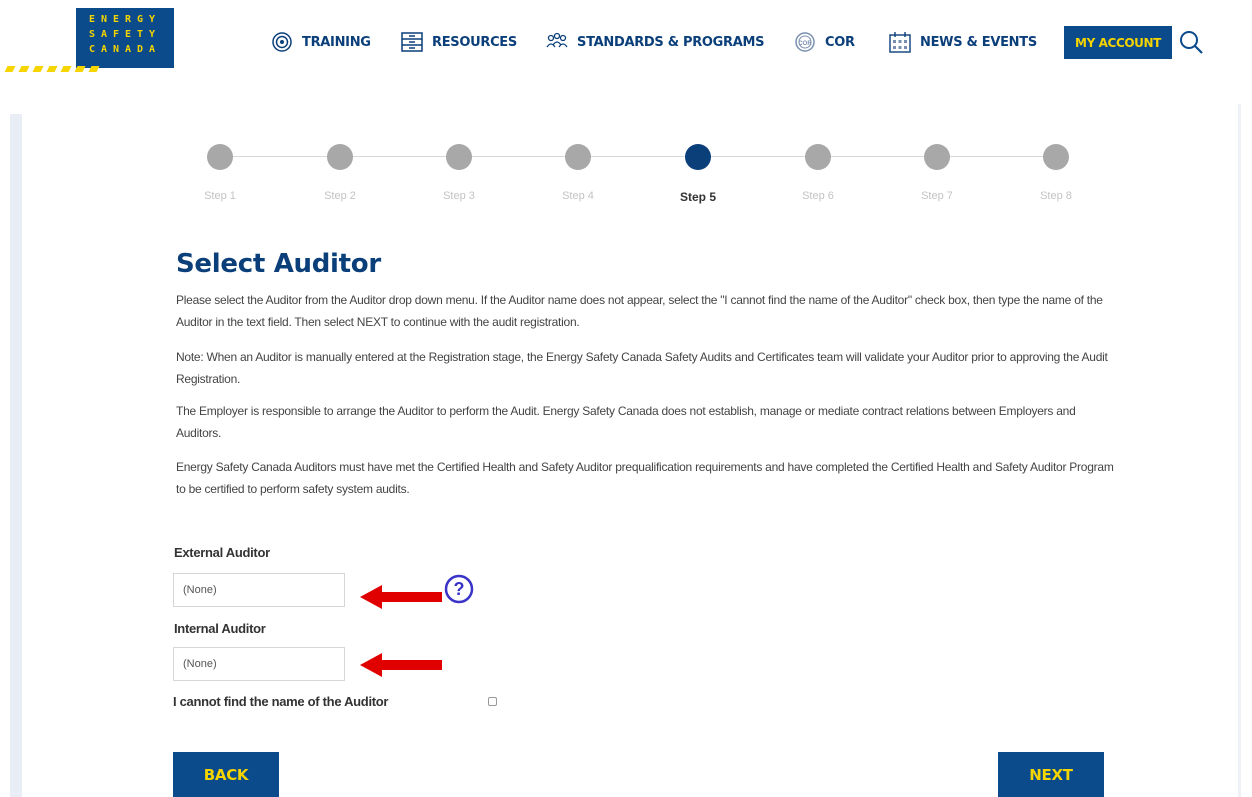 The height and width of the screenshot is (797, 1252). Describe the element at coordinates (53, 69) in the screenshot. I see `logo-stripe` at that location.